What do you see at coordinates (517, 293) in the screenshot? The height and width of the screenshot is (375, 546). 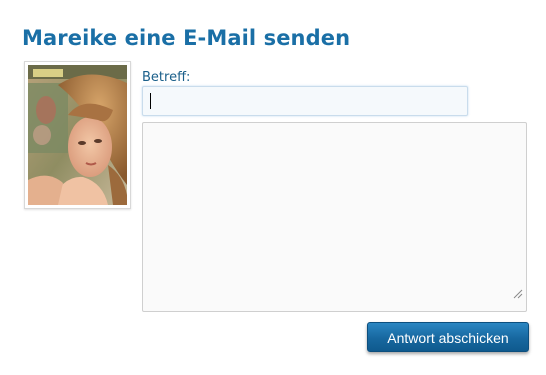 I see `resize-handle-icon` at bounding box center [517, 293].